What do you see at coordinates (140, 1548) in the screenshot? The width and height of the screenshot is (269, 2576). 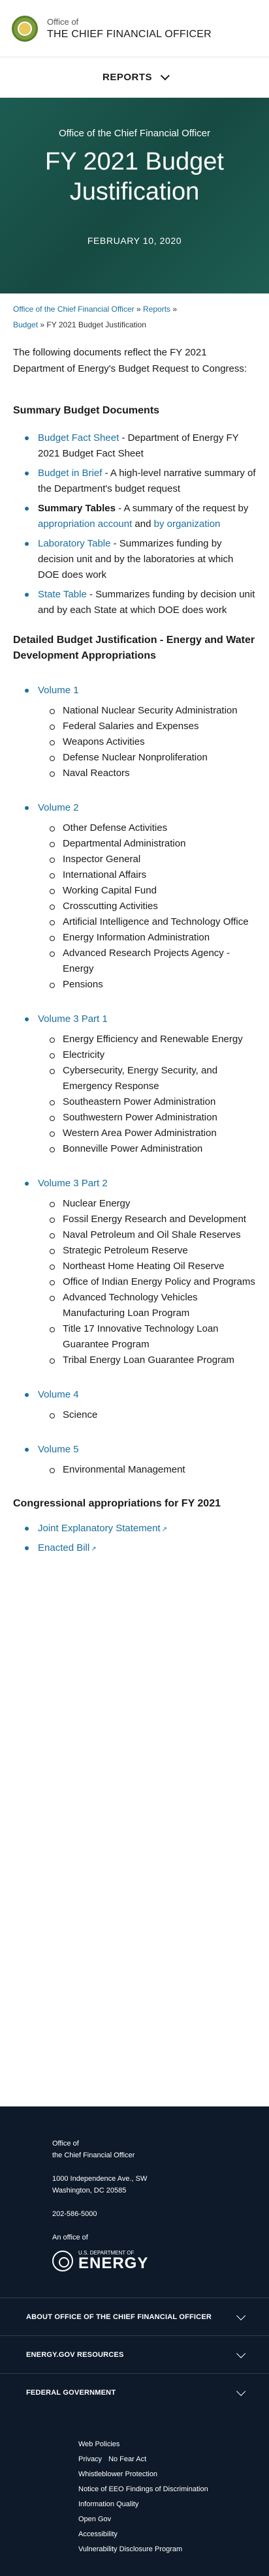 I see `list-item: Enacted Bill ↗` at bounding box center [140, 1548].